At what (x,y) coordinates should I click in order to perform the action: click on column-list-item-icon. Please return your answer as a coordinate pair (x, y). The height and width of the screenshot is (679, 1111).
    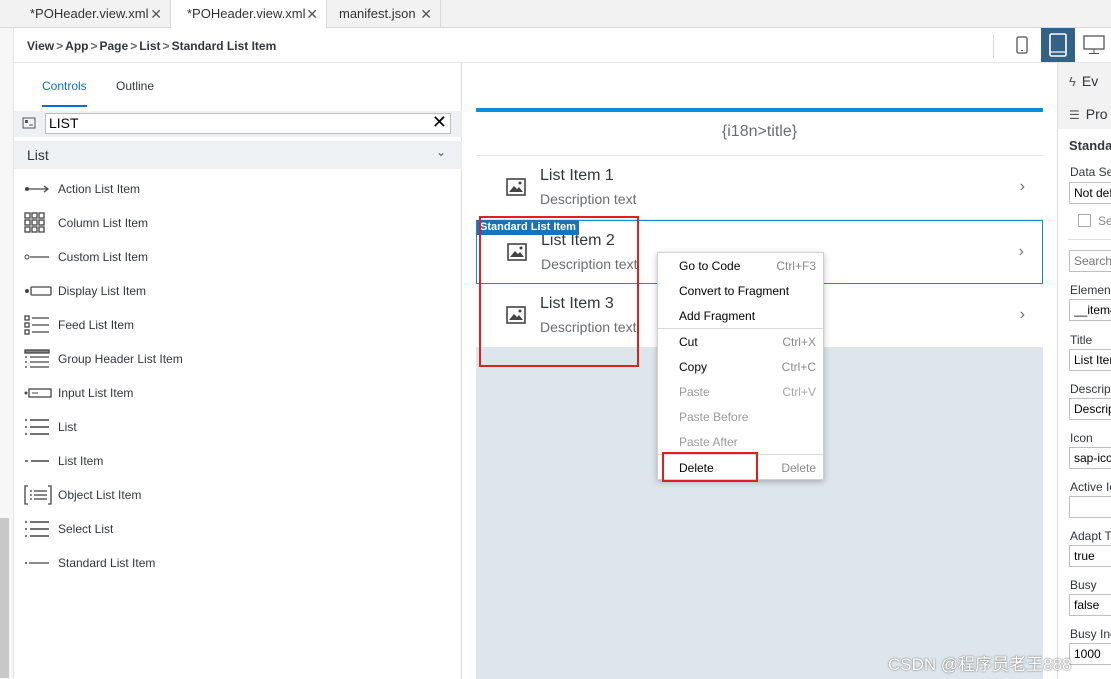
    Looking at the image, I should click on (38, 223).